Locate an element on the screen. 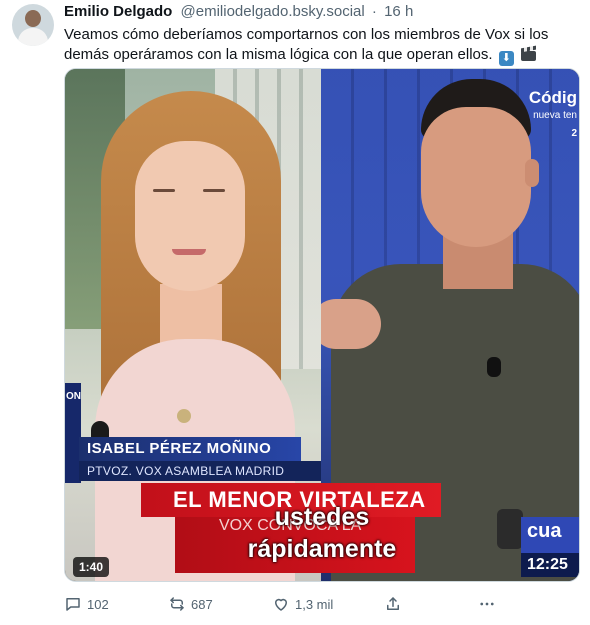  like-button: 1,3 mil is located at coordinates (302, 604).